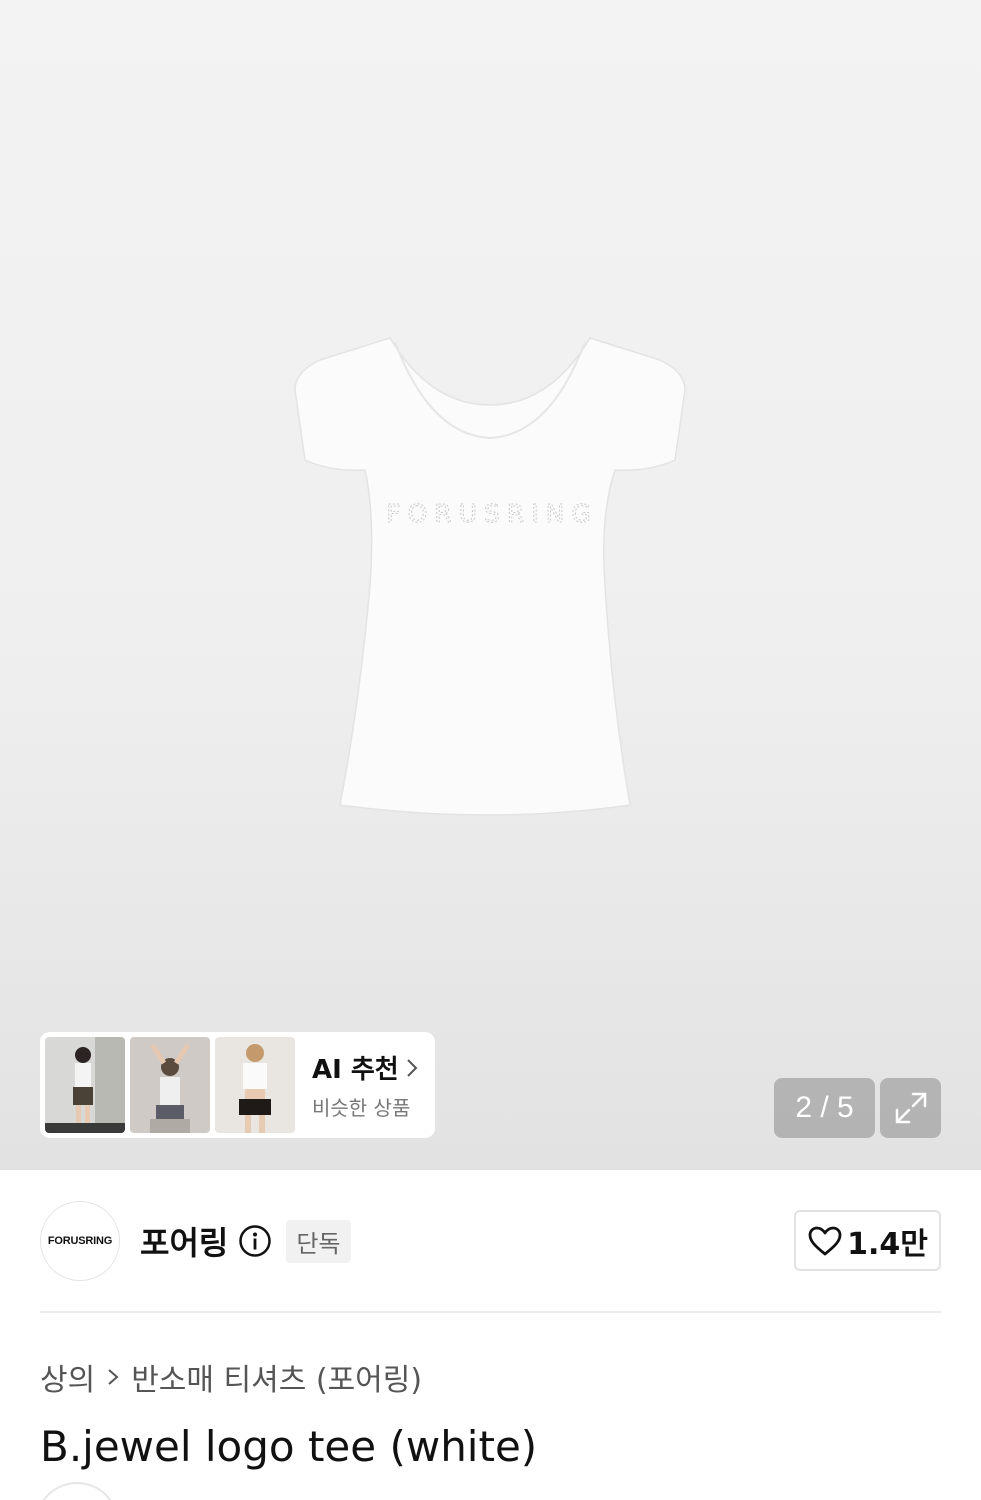 The image size is (981, 1500). What do you see at coordinates (490, 1312) in the screenshot?
I see `divider` at bounding box center [490, 1312].